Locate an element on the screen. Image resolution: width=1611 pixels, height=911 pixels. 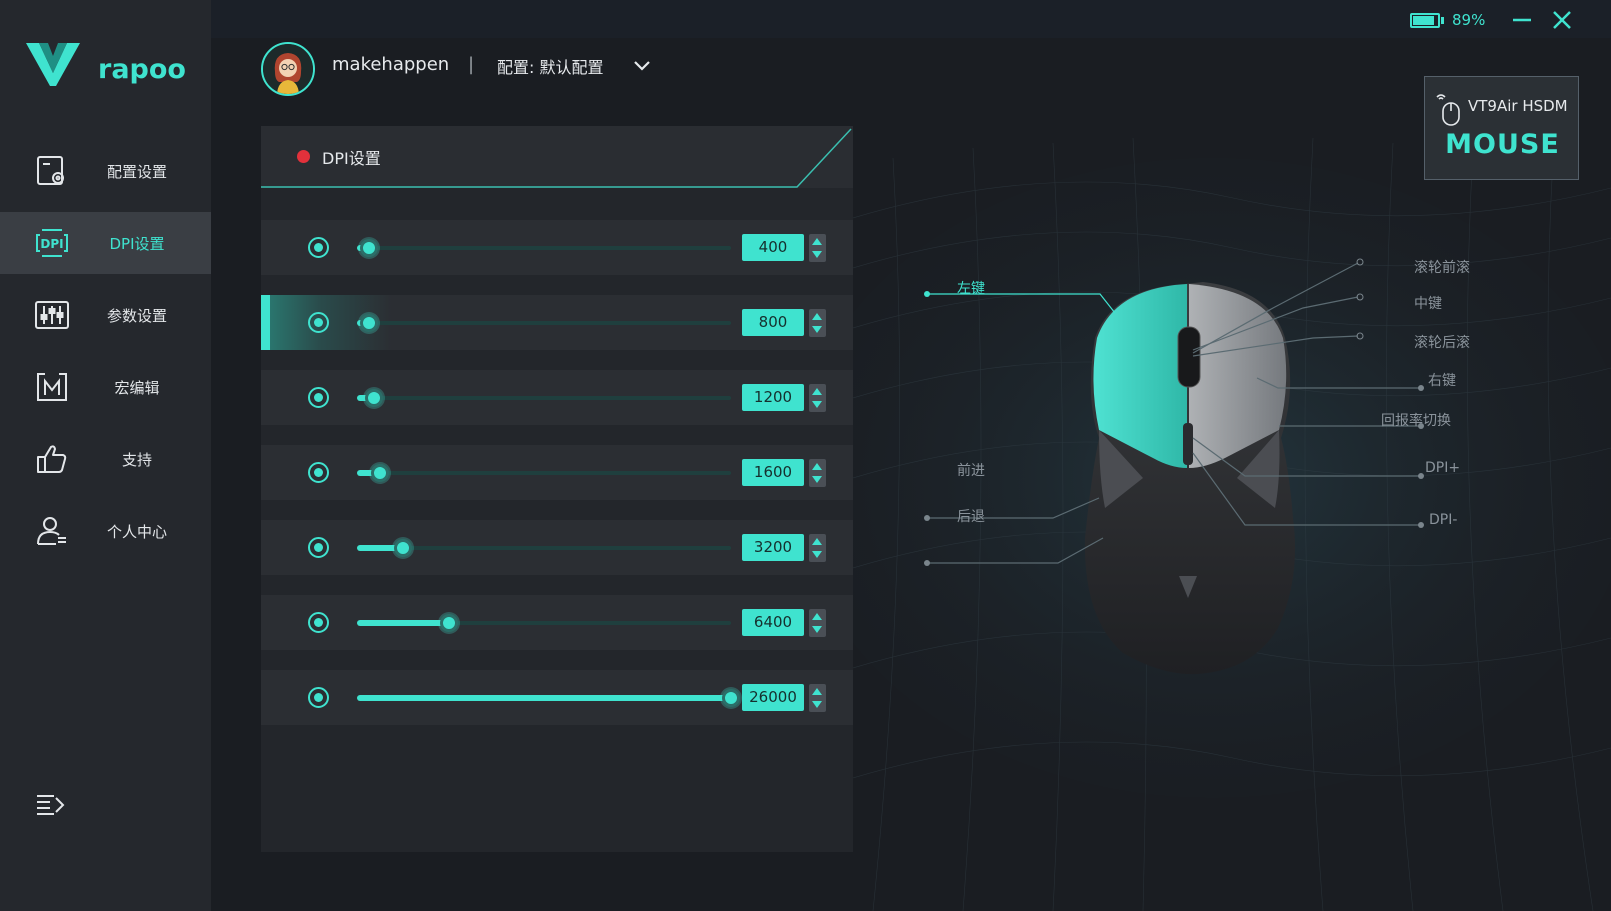
dpi-row: 6400 is located at coordinates (557, 622).